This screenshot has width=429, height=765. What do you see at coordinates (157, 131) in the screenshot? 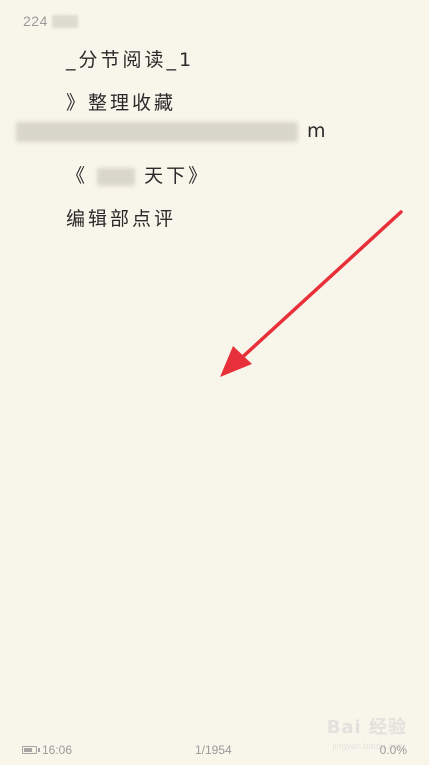
I see `redacted-url` at bounding box center [157, 131].